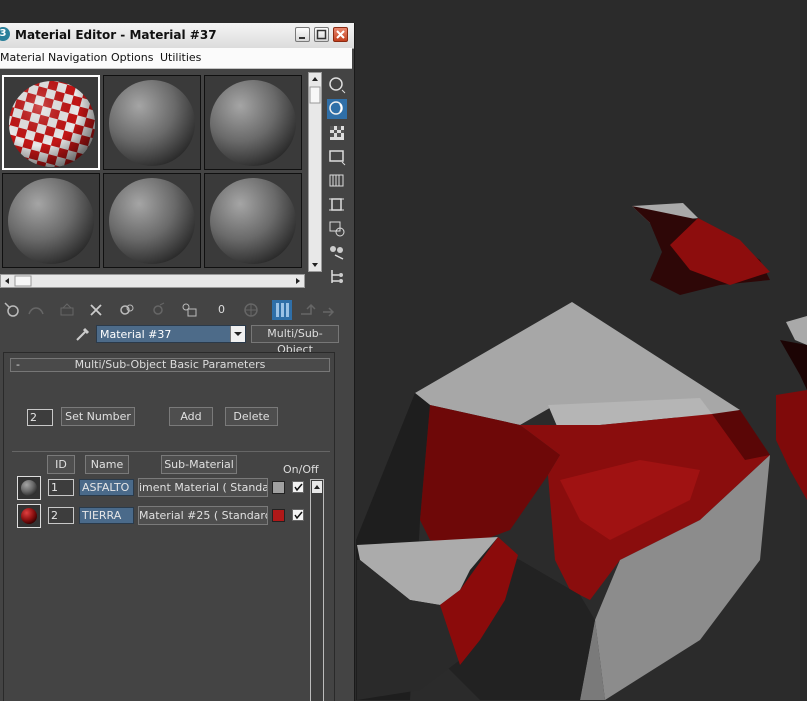 The height and width of the screenshot is (701, 807). I want to click on make-preview-icon, so click(337, 205).